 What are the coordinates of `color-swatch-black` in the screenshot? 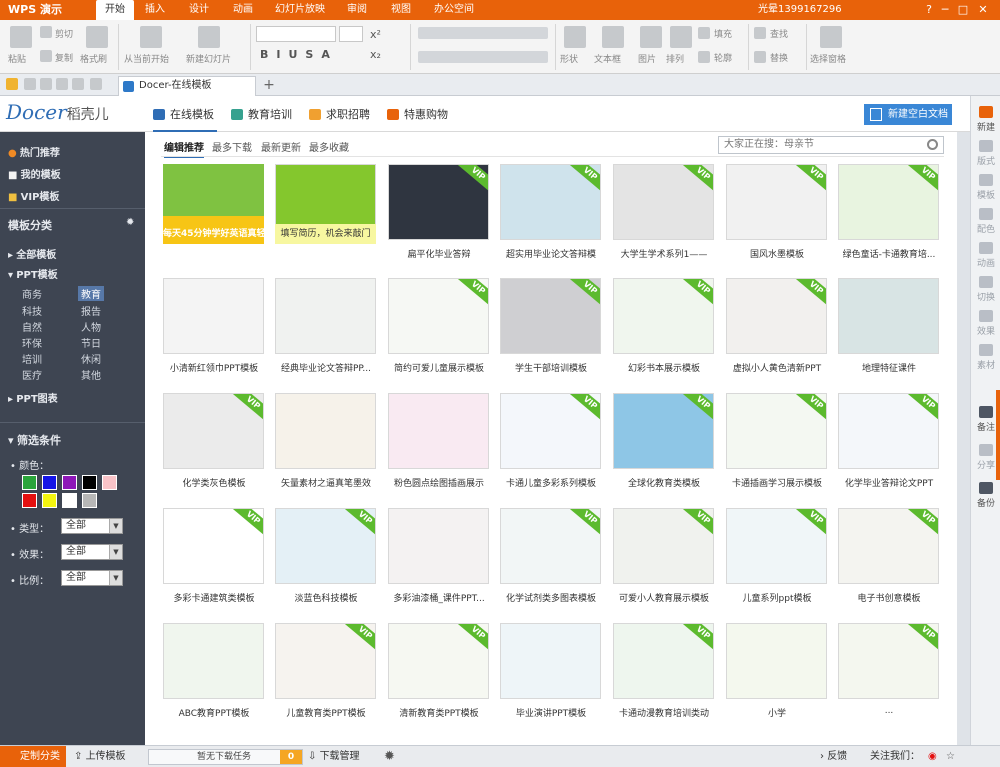 It's located at (89, 482).